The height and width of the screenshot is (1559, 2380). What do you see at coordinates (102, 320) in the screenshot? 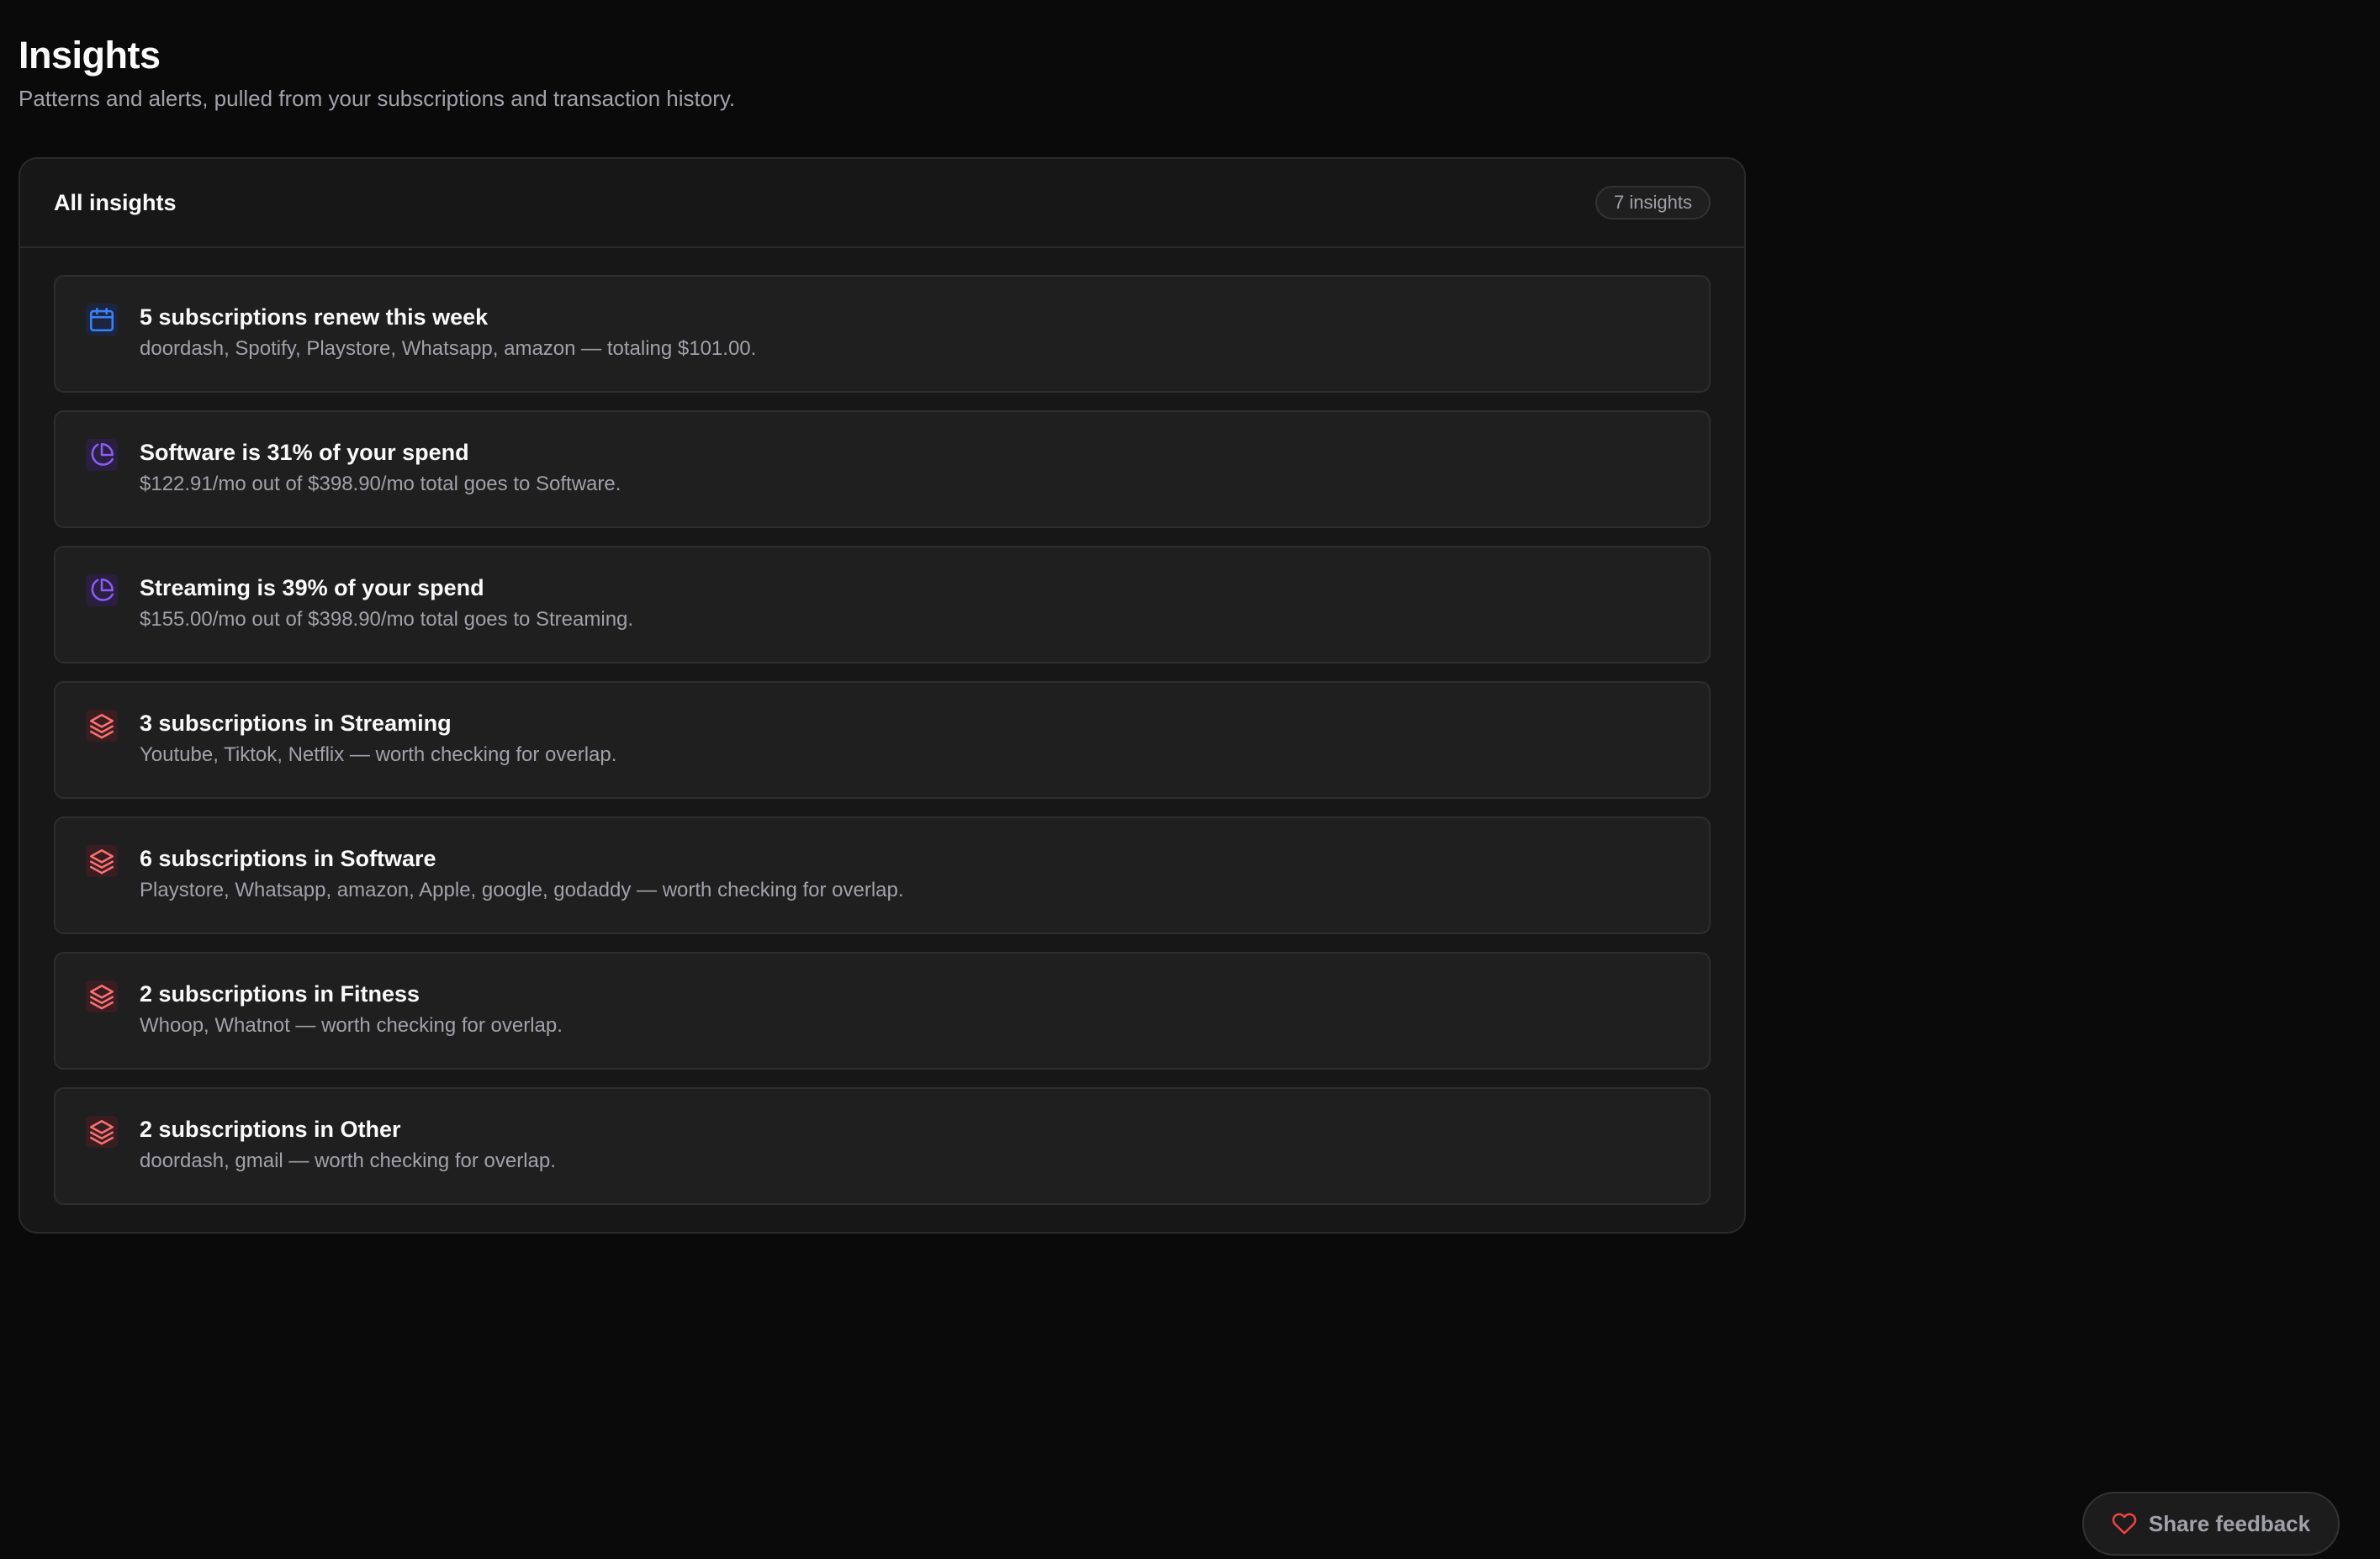
I see `calendar-icon` at bounding box center [102, 320].